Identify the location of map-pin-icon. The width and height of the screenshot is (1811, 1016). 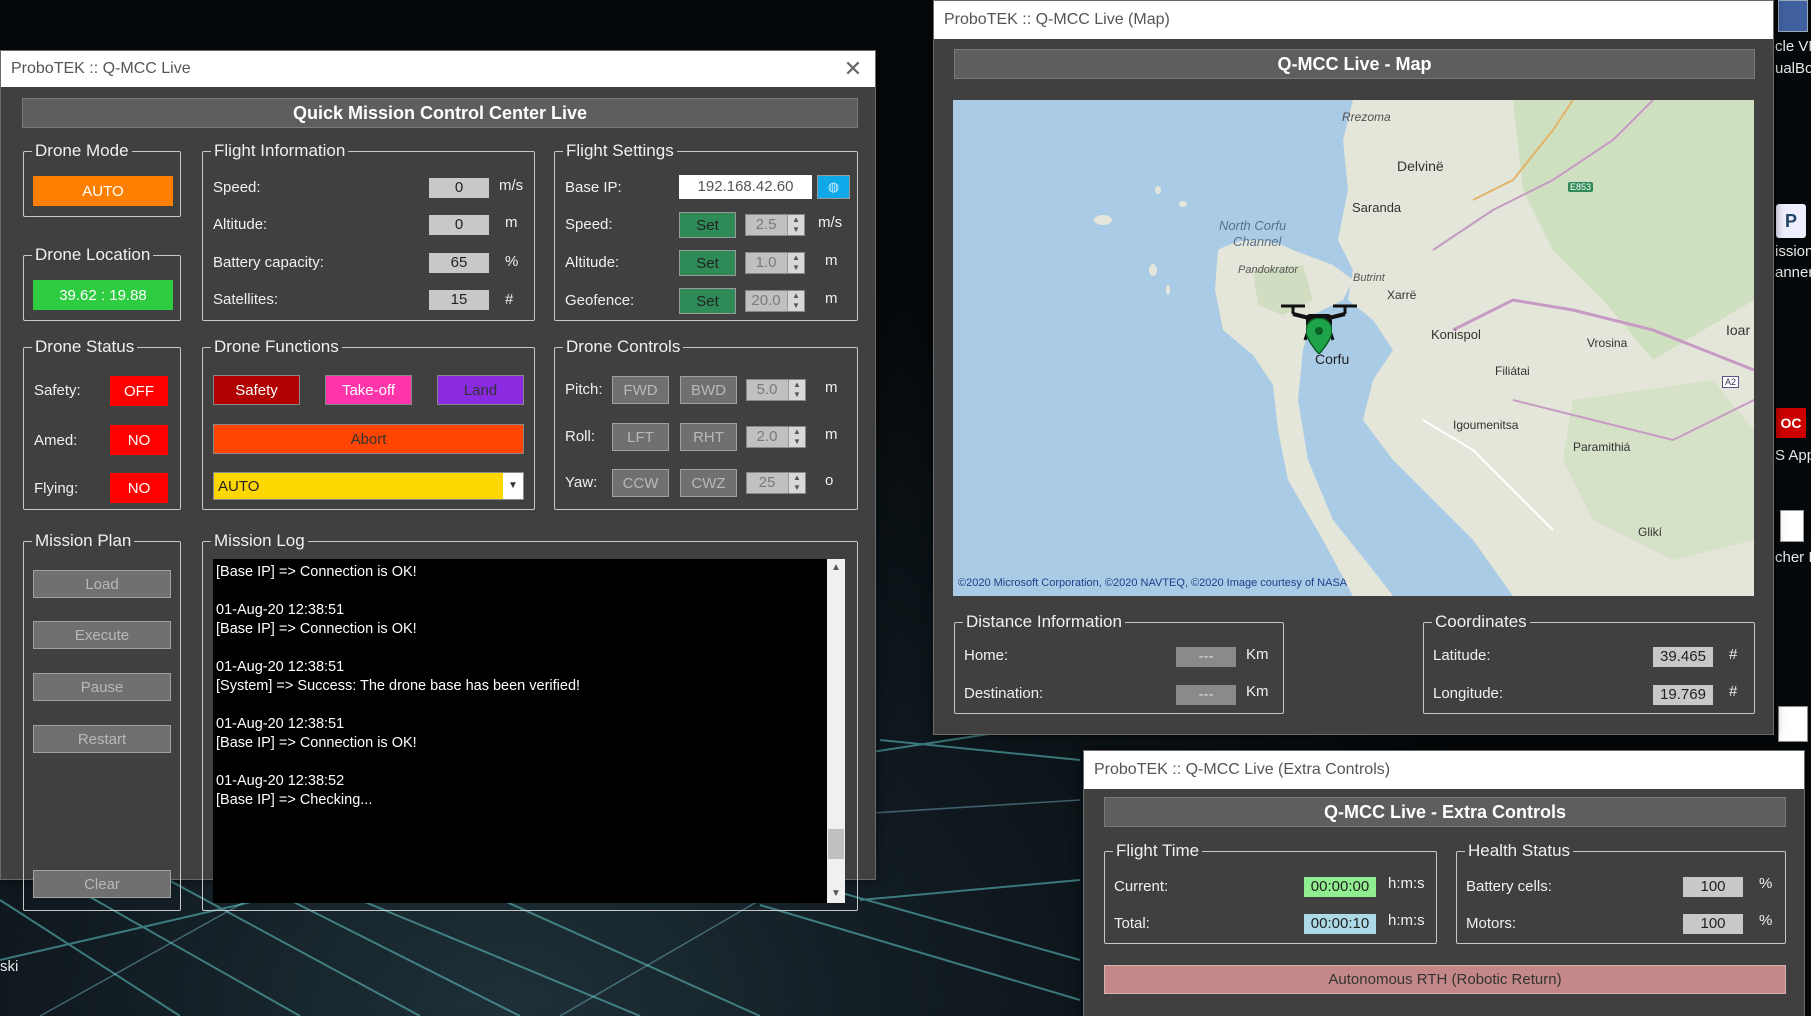
(1319, 336).